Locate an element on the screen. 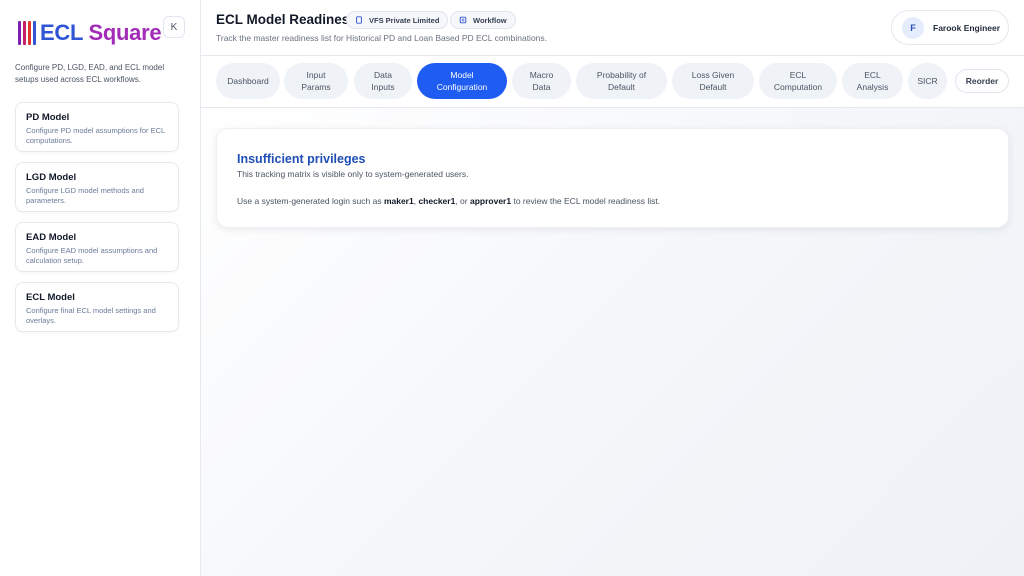 The width and height of the screenshot is (1024, 576). tab-dashboard: Dashboard is located at coordinates (248, 81).